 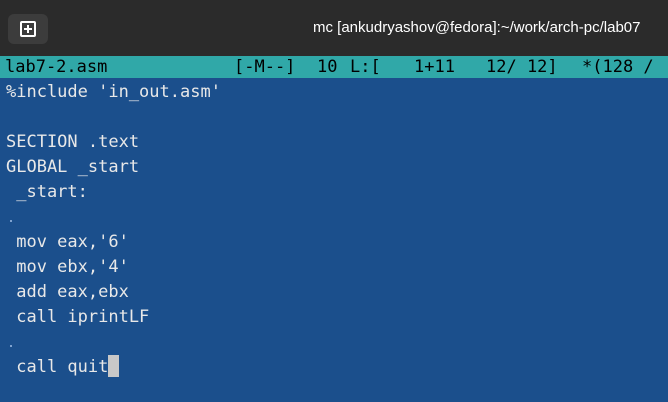 I want to click on status-mode: [-M--], so click(x=265, y=67).